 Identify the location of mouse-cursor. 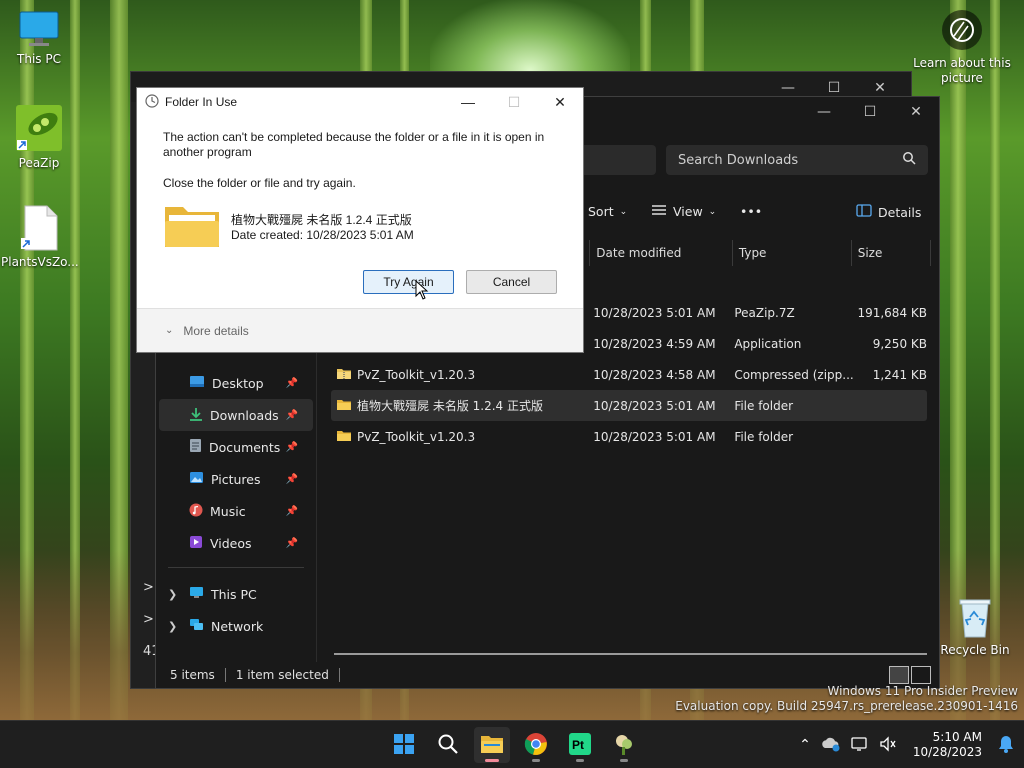
(422, 291).